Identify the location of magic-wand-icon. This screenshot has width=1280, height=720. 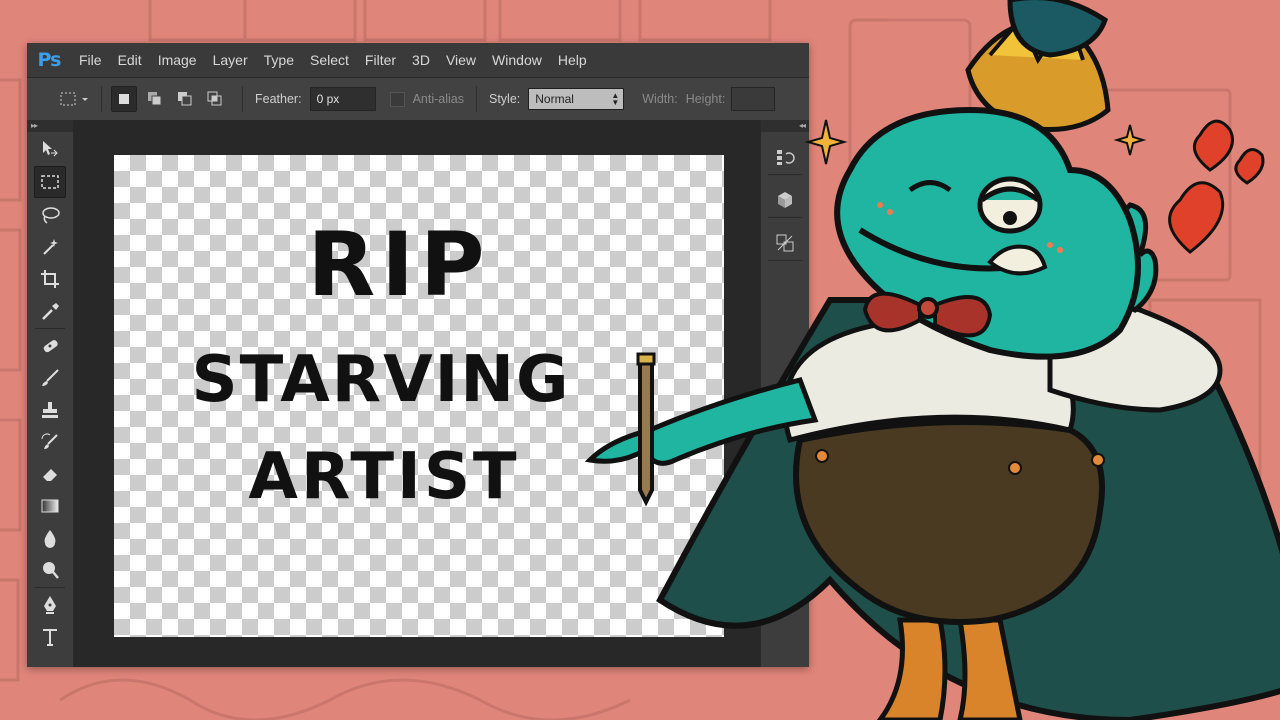
(50, 247).